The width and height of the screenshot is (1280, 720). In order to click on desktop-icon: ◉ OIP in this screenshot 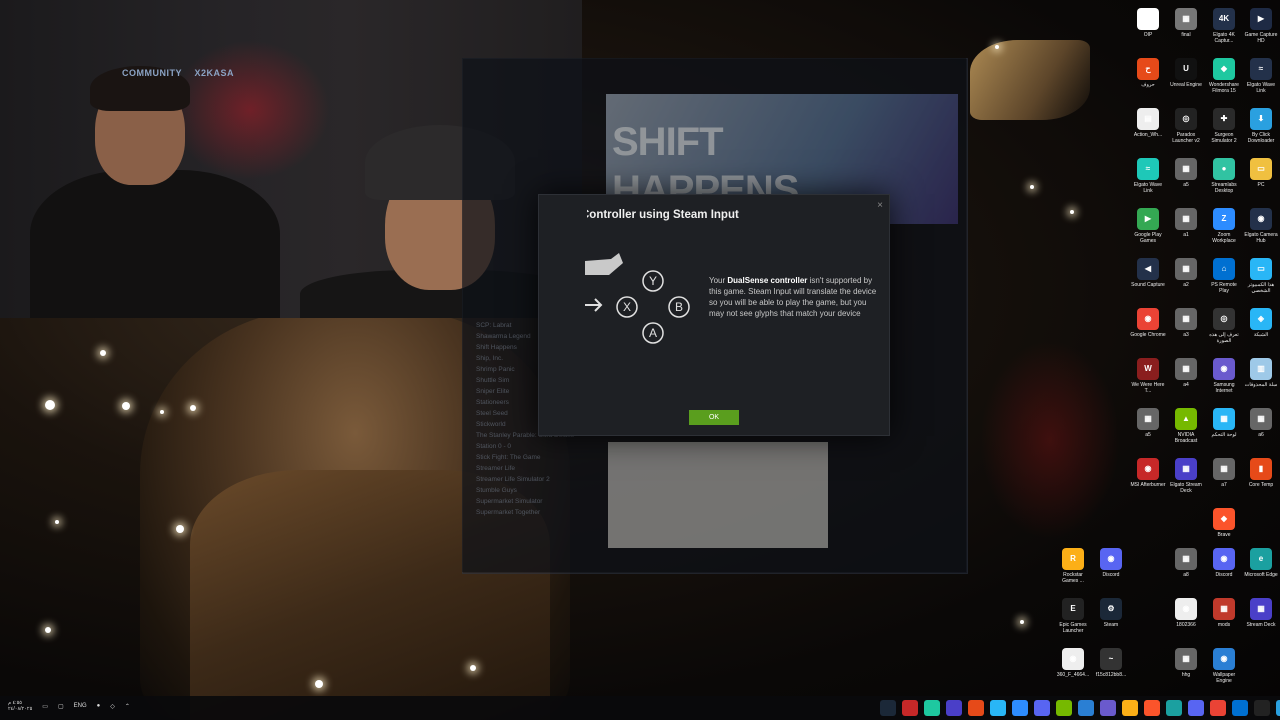, I will do `click(1148, 23)`.